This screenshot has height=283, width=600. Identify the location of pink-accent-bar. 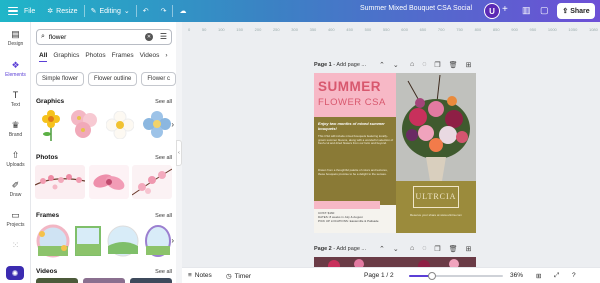
(347, 205).